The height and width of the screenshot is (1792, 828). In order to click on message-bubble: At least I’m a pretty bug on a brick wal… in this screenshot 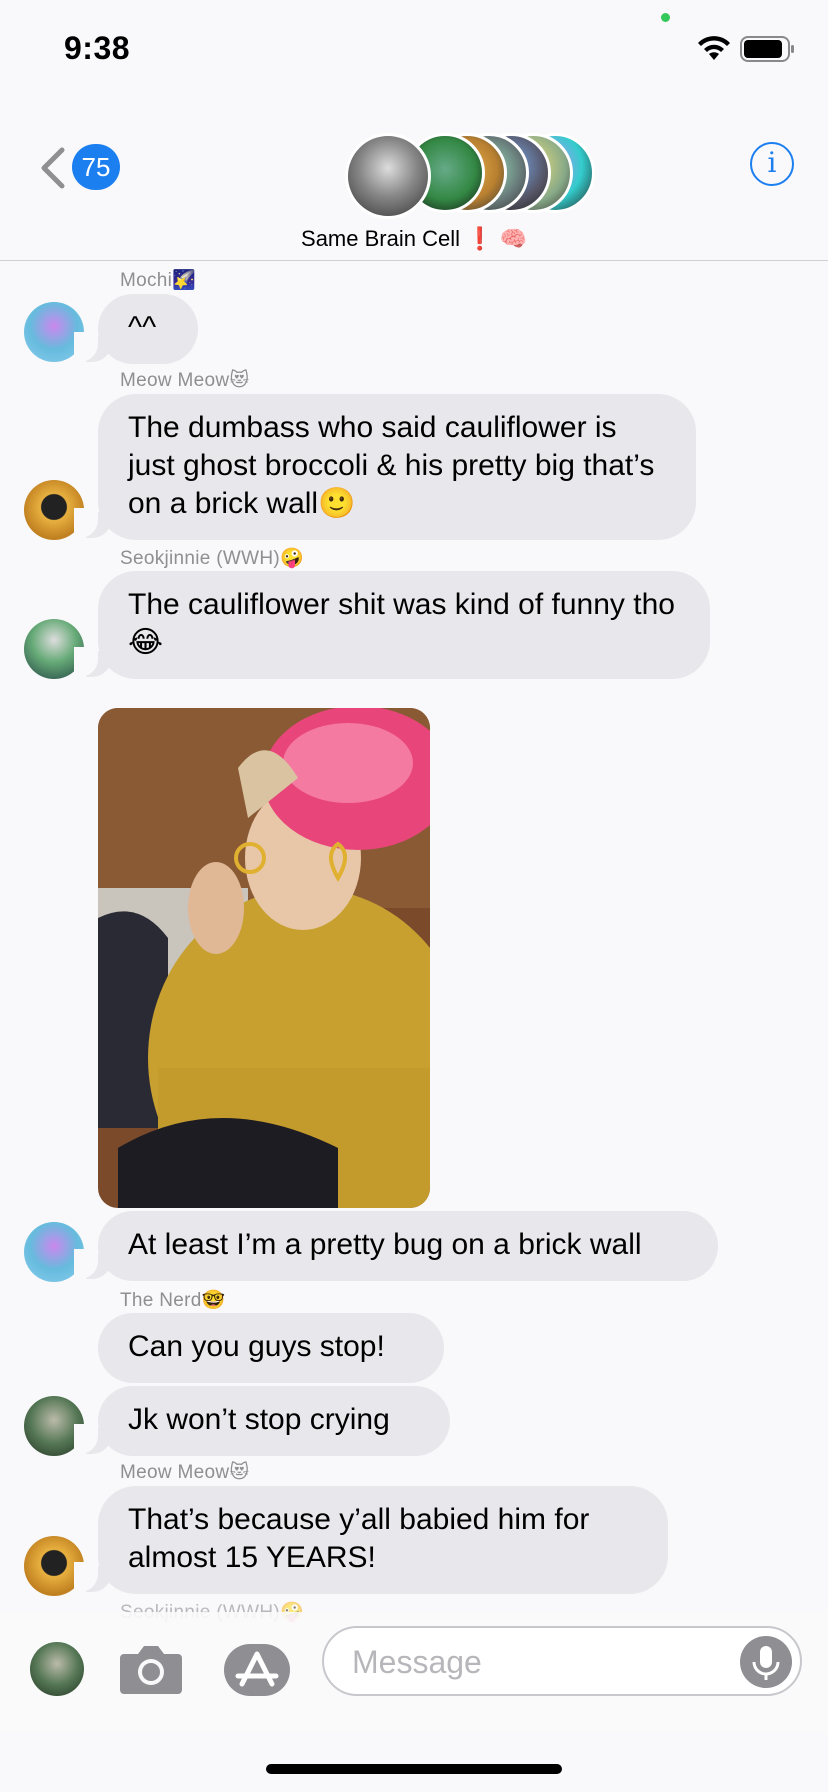, I will do `click(408, 1246)`.